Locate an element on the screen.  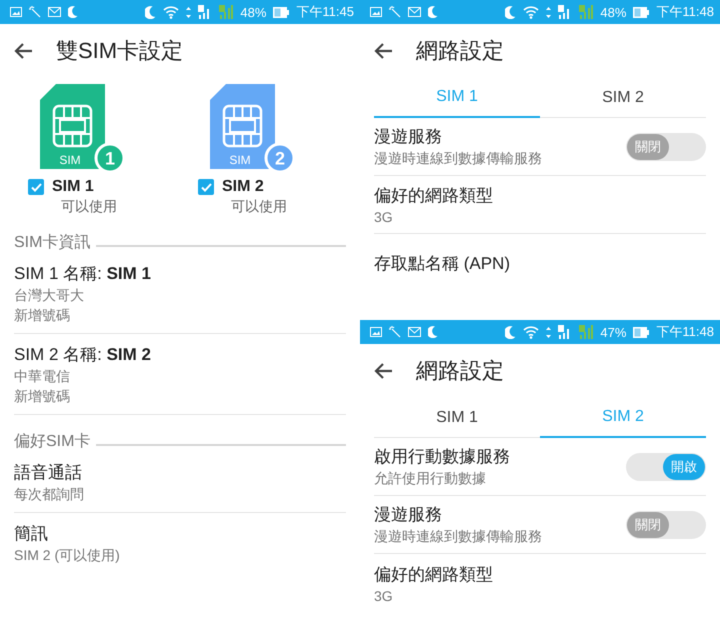
item-title: 啟用行動數據服務 is located at coordinates (442, 457).